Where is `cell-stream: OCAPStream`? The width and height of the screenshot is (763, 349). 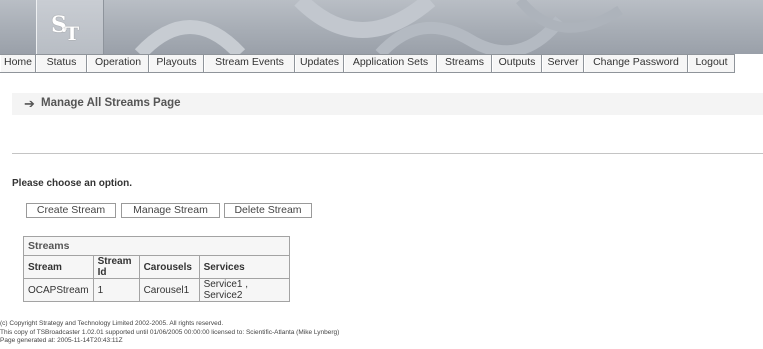
cell-stream: OCAPStream is located at coordinates (58, 290).